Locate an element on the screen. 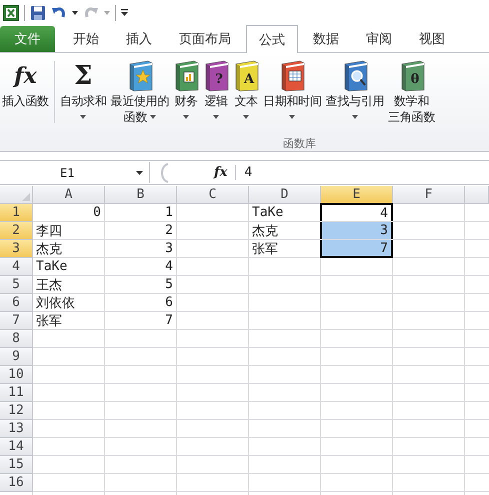 This screenshot has width=489, height=495. ribbon-button: 查找与引用 is located at coordinates (355, 89).